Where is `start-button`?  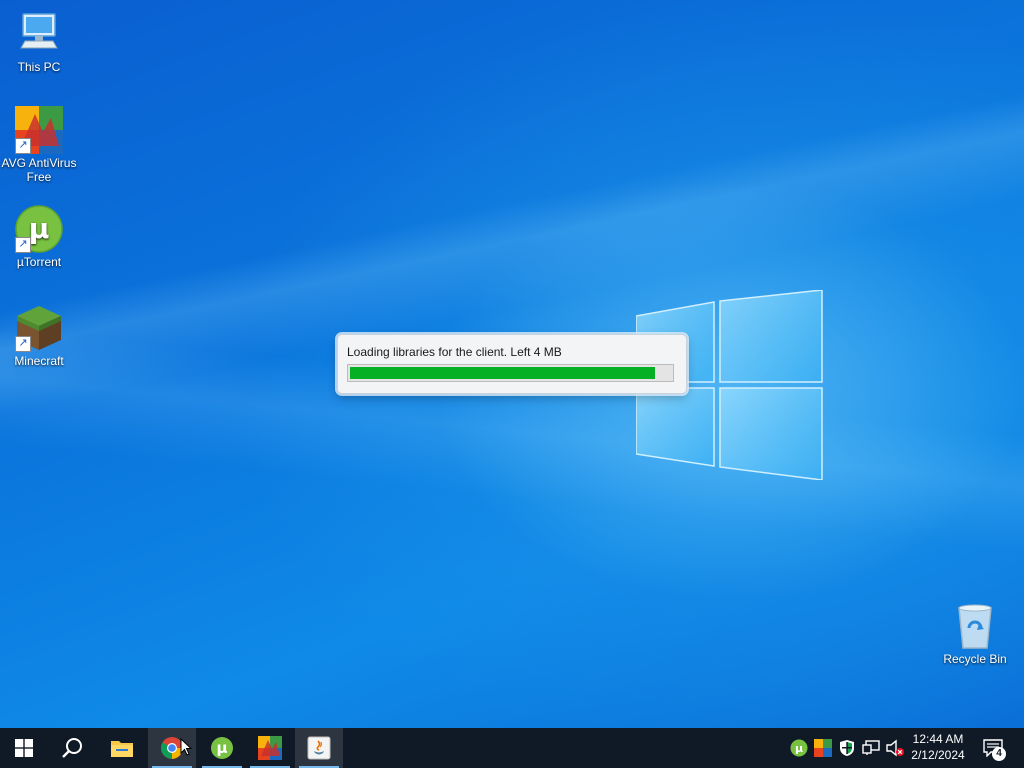
start-button is located at coordinates (24, 748).